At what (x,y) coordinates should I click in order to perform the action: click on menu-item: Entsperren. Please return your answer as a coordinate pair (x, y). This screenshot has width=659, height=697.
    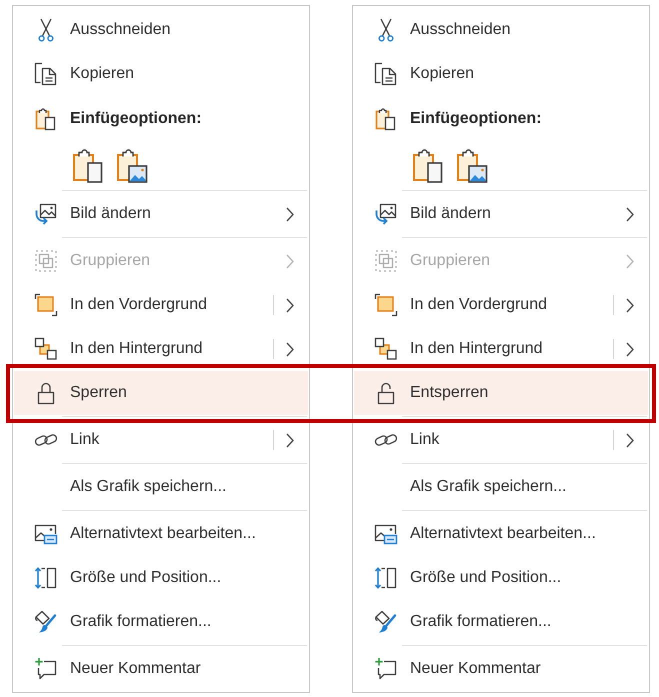
    Looking at the image, I should click on (501, 393).